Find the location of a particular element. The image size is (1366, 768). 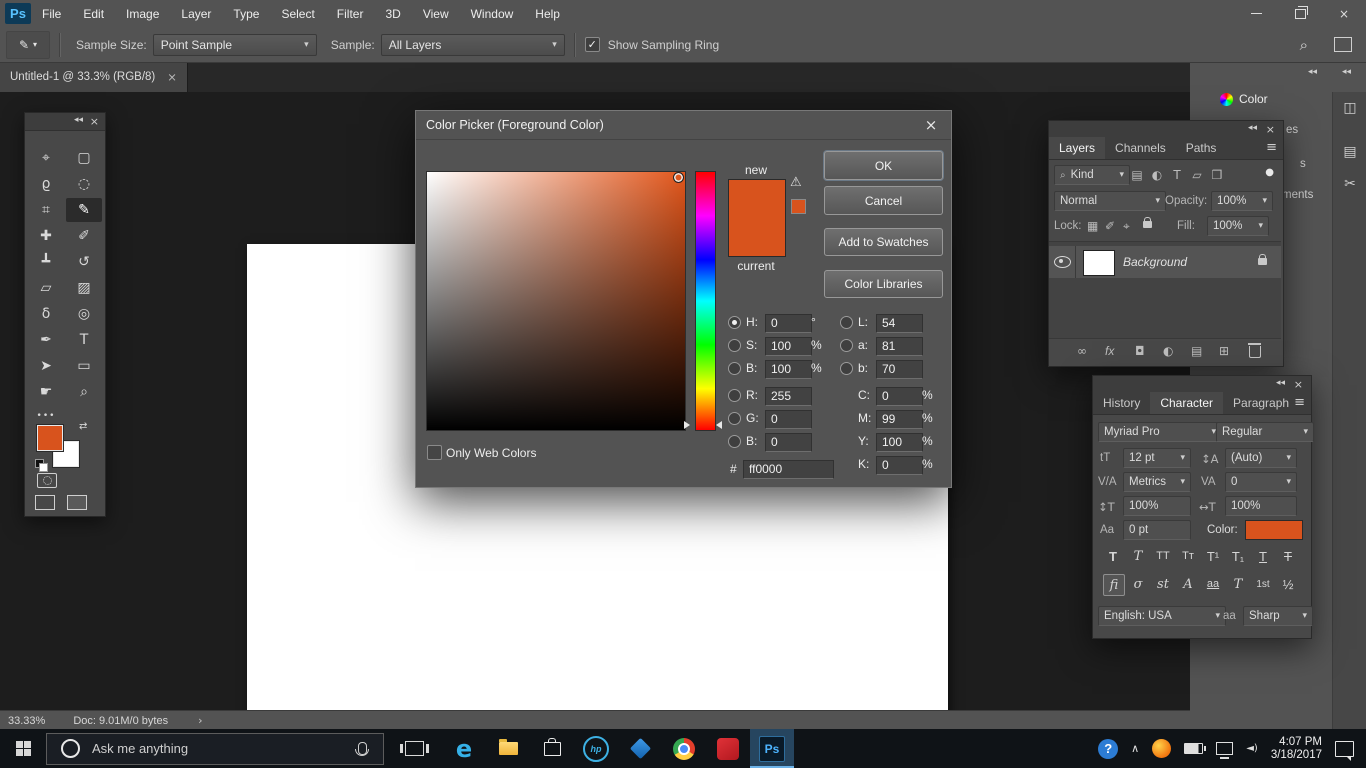

y-input: 100 is located at coordinates (899, 442).